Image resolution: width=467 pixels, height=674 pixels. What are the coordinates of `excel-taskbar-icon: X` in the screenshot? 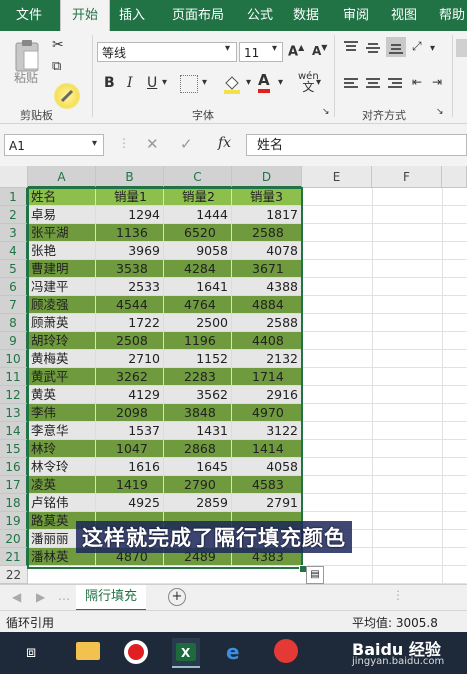 It's located at (186, 653).